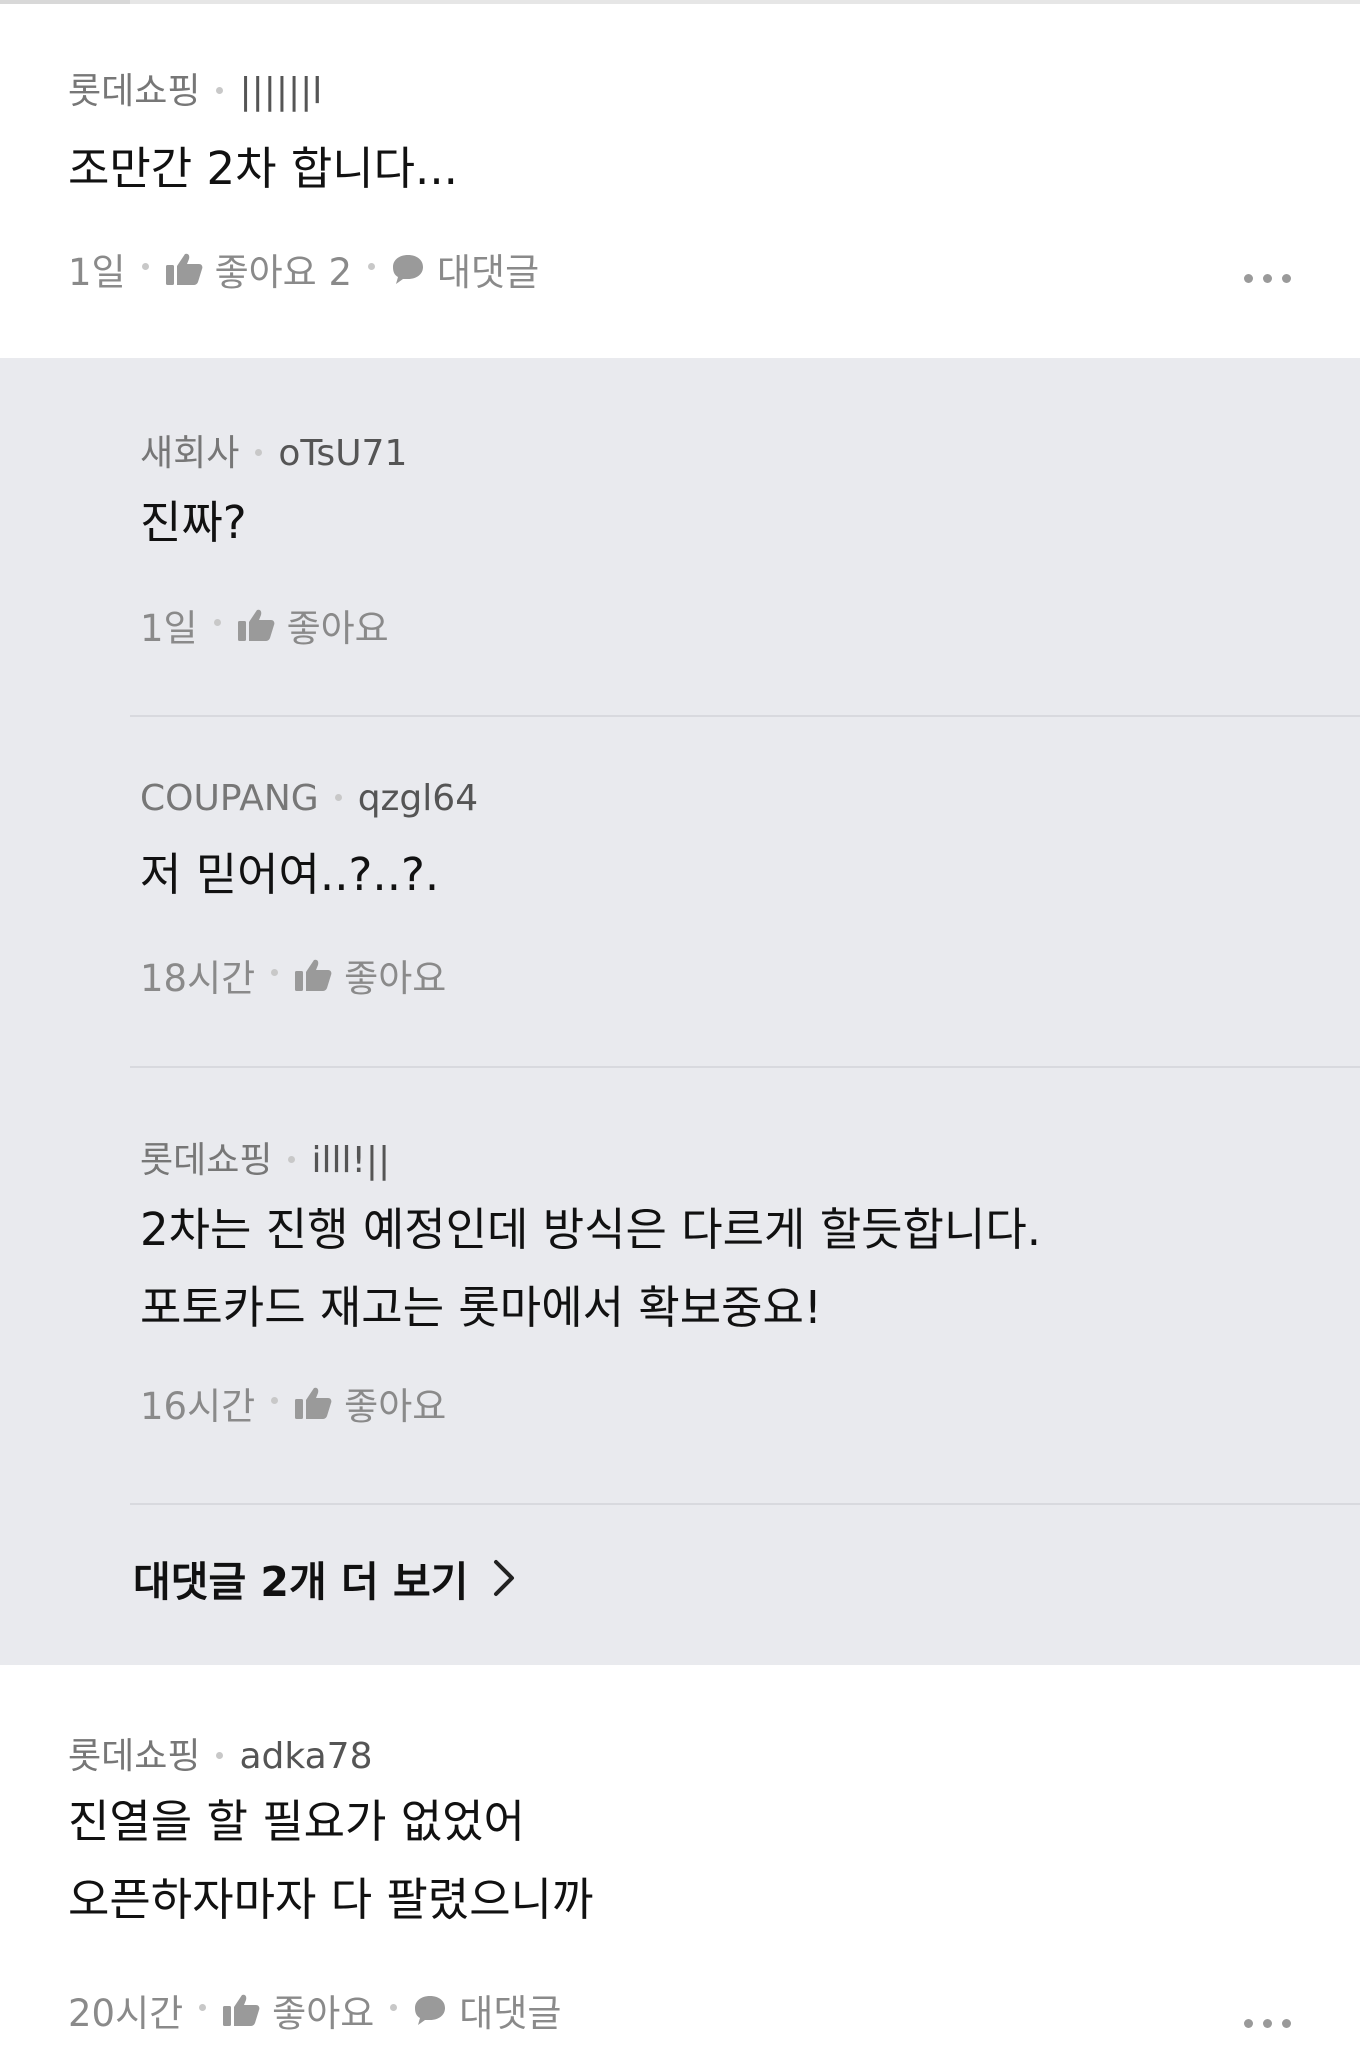 The height and width of the screenshot is (2048, 1360). Describe the element at coordinates (418, 798) in the screenshot. I see `reply-author: qzgl64` at that location.